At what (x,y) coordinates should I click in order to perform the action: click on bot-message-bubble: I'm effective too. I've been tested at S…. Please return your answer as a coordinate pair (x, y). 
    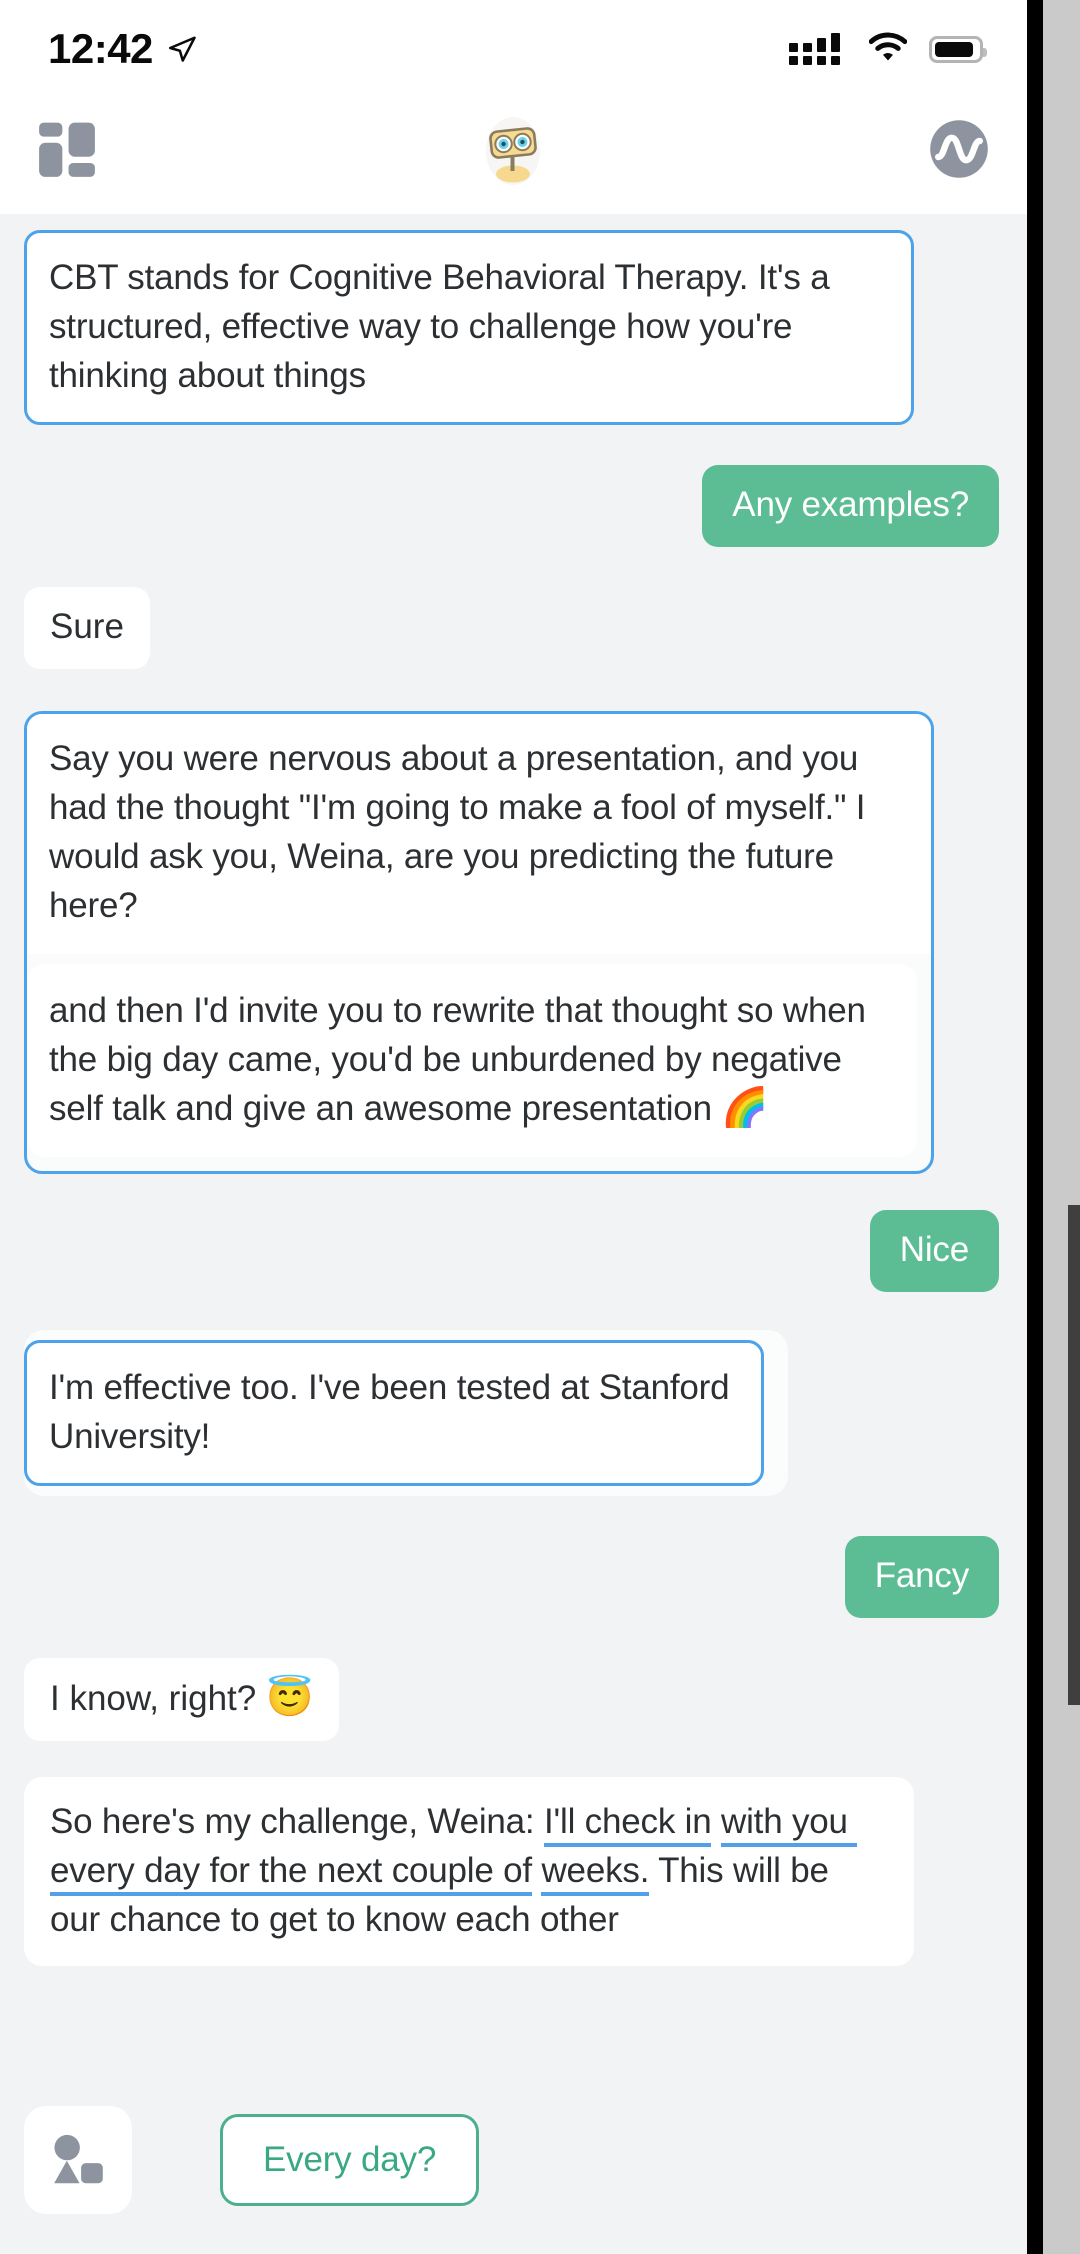
    Looking at the image, I should click on (394, 1413).